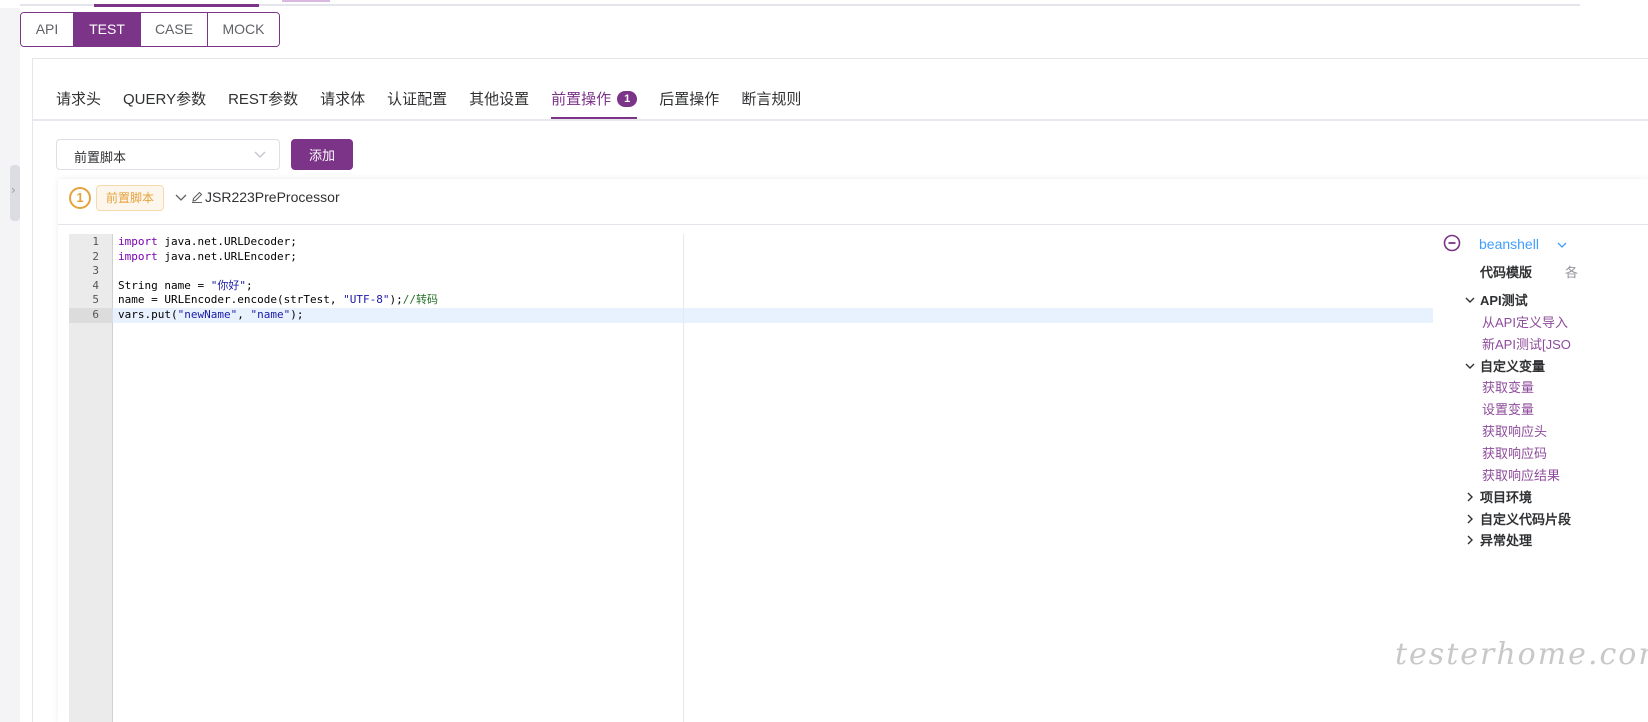 The width and height of the screenshot is (1648, 722). Describe the element at coordinates (1525, 321) in the screenshot. I see `template-item: 从API定义导入` at that location.